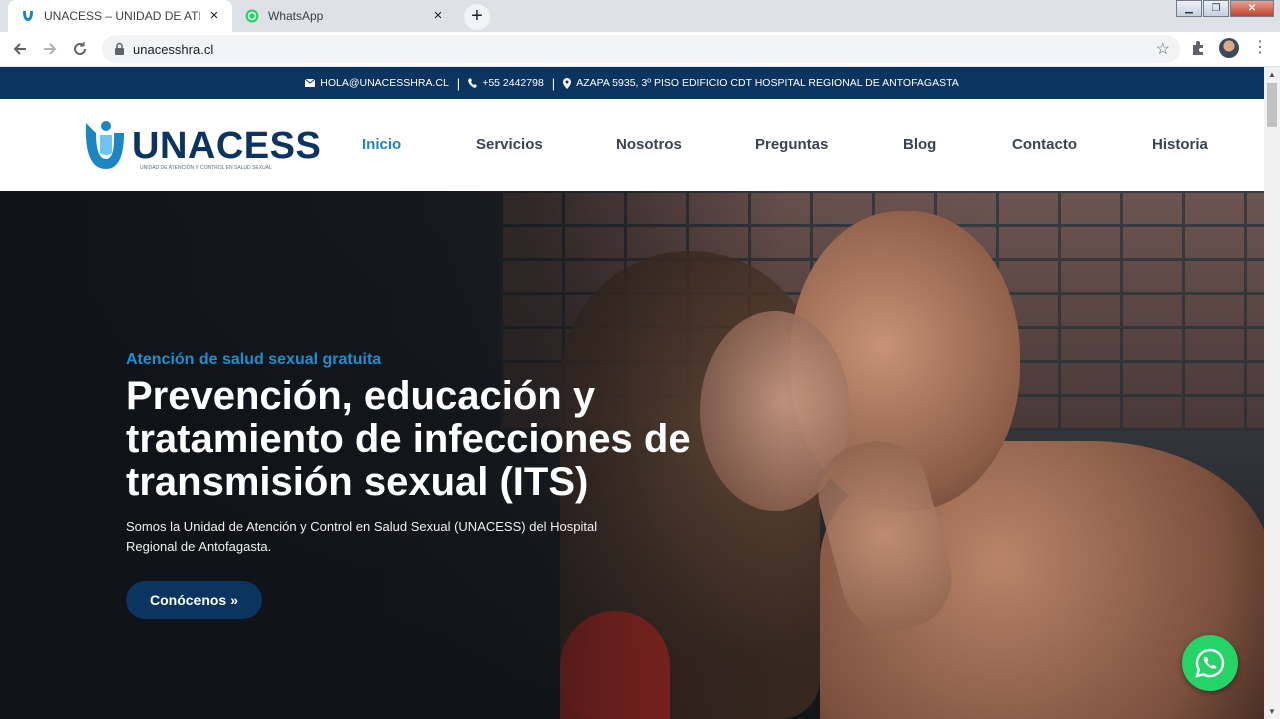  Describe the element at coordinates (1229, 48) in the screenshot. I see `profile-avatar` at that location.